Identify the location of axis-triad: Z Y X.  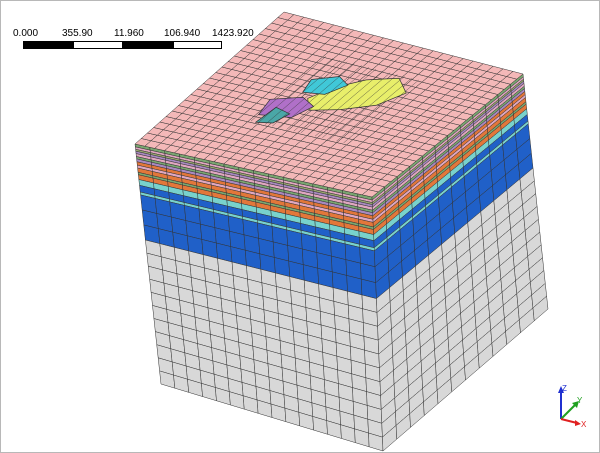
(572, 406).